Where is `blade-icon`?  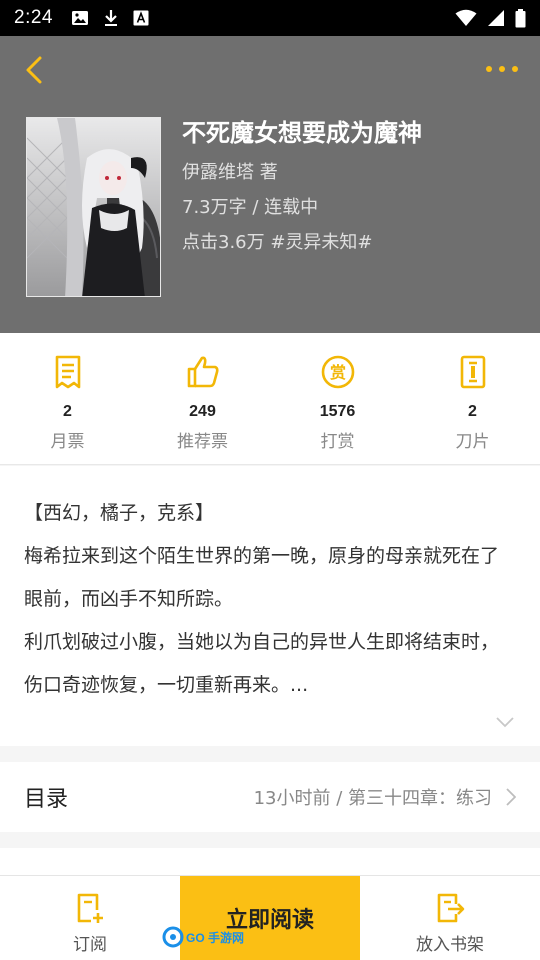 blade-icon is located at coordinates (472, 372).